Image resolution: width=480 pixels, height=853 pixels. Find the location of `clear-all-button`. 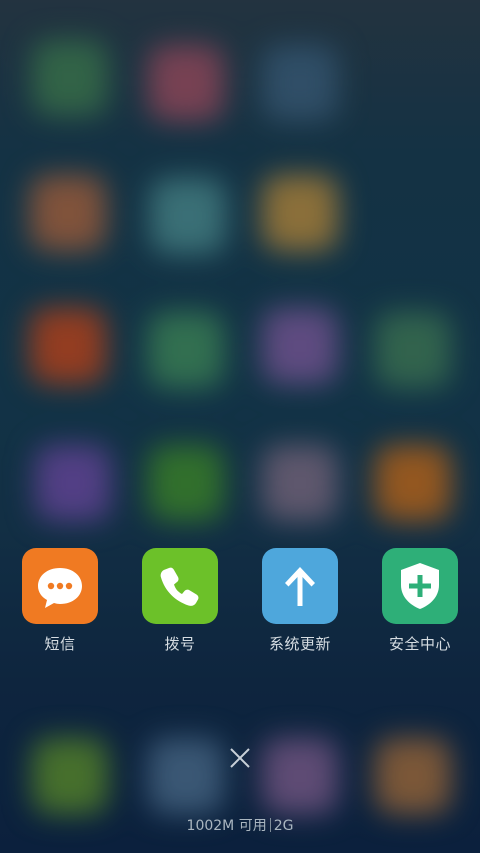

clear-all-button is located at coordinates (240, 758).